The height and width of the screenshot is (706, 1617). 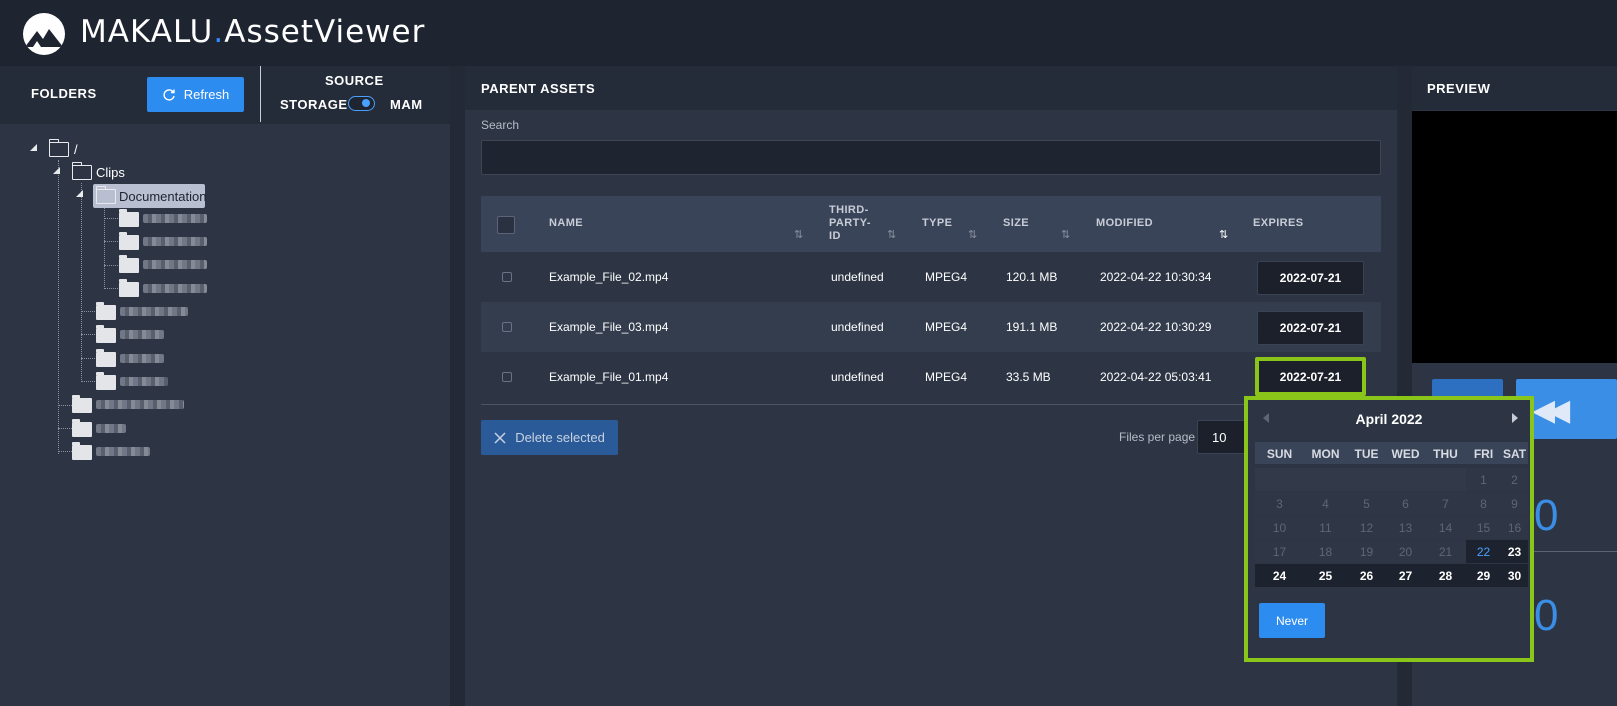 I want to click on parent-assets-title: PARENT ASSETS, so click(x=538, y=88).